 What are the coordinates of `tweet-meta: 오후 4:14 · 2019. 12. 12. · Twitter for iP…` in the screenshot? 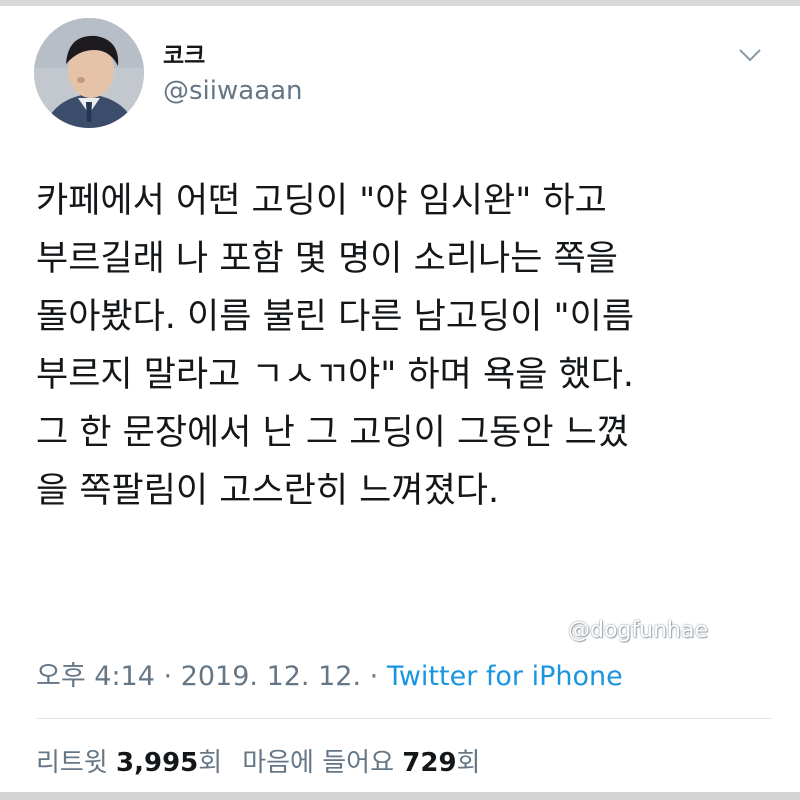 It's located at (329, 673).